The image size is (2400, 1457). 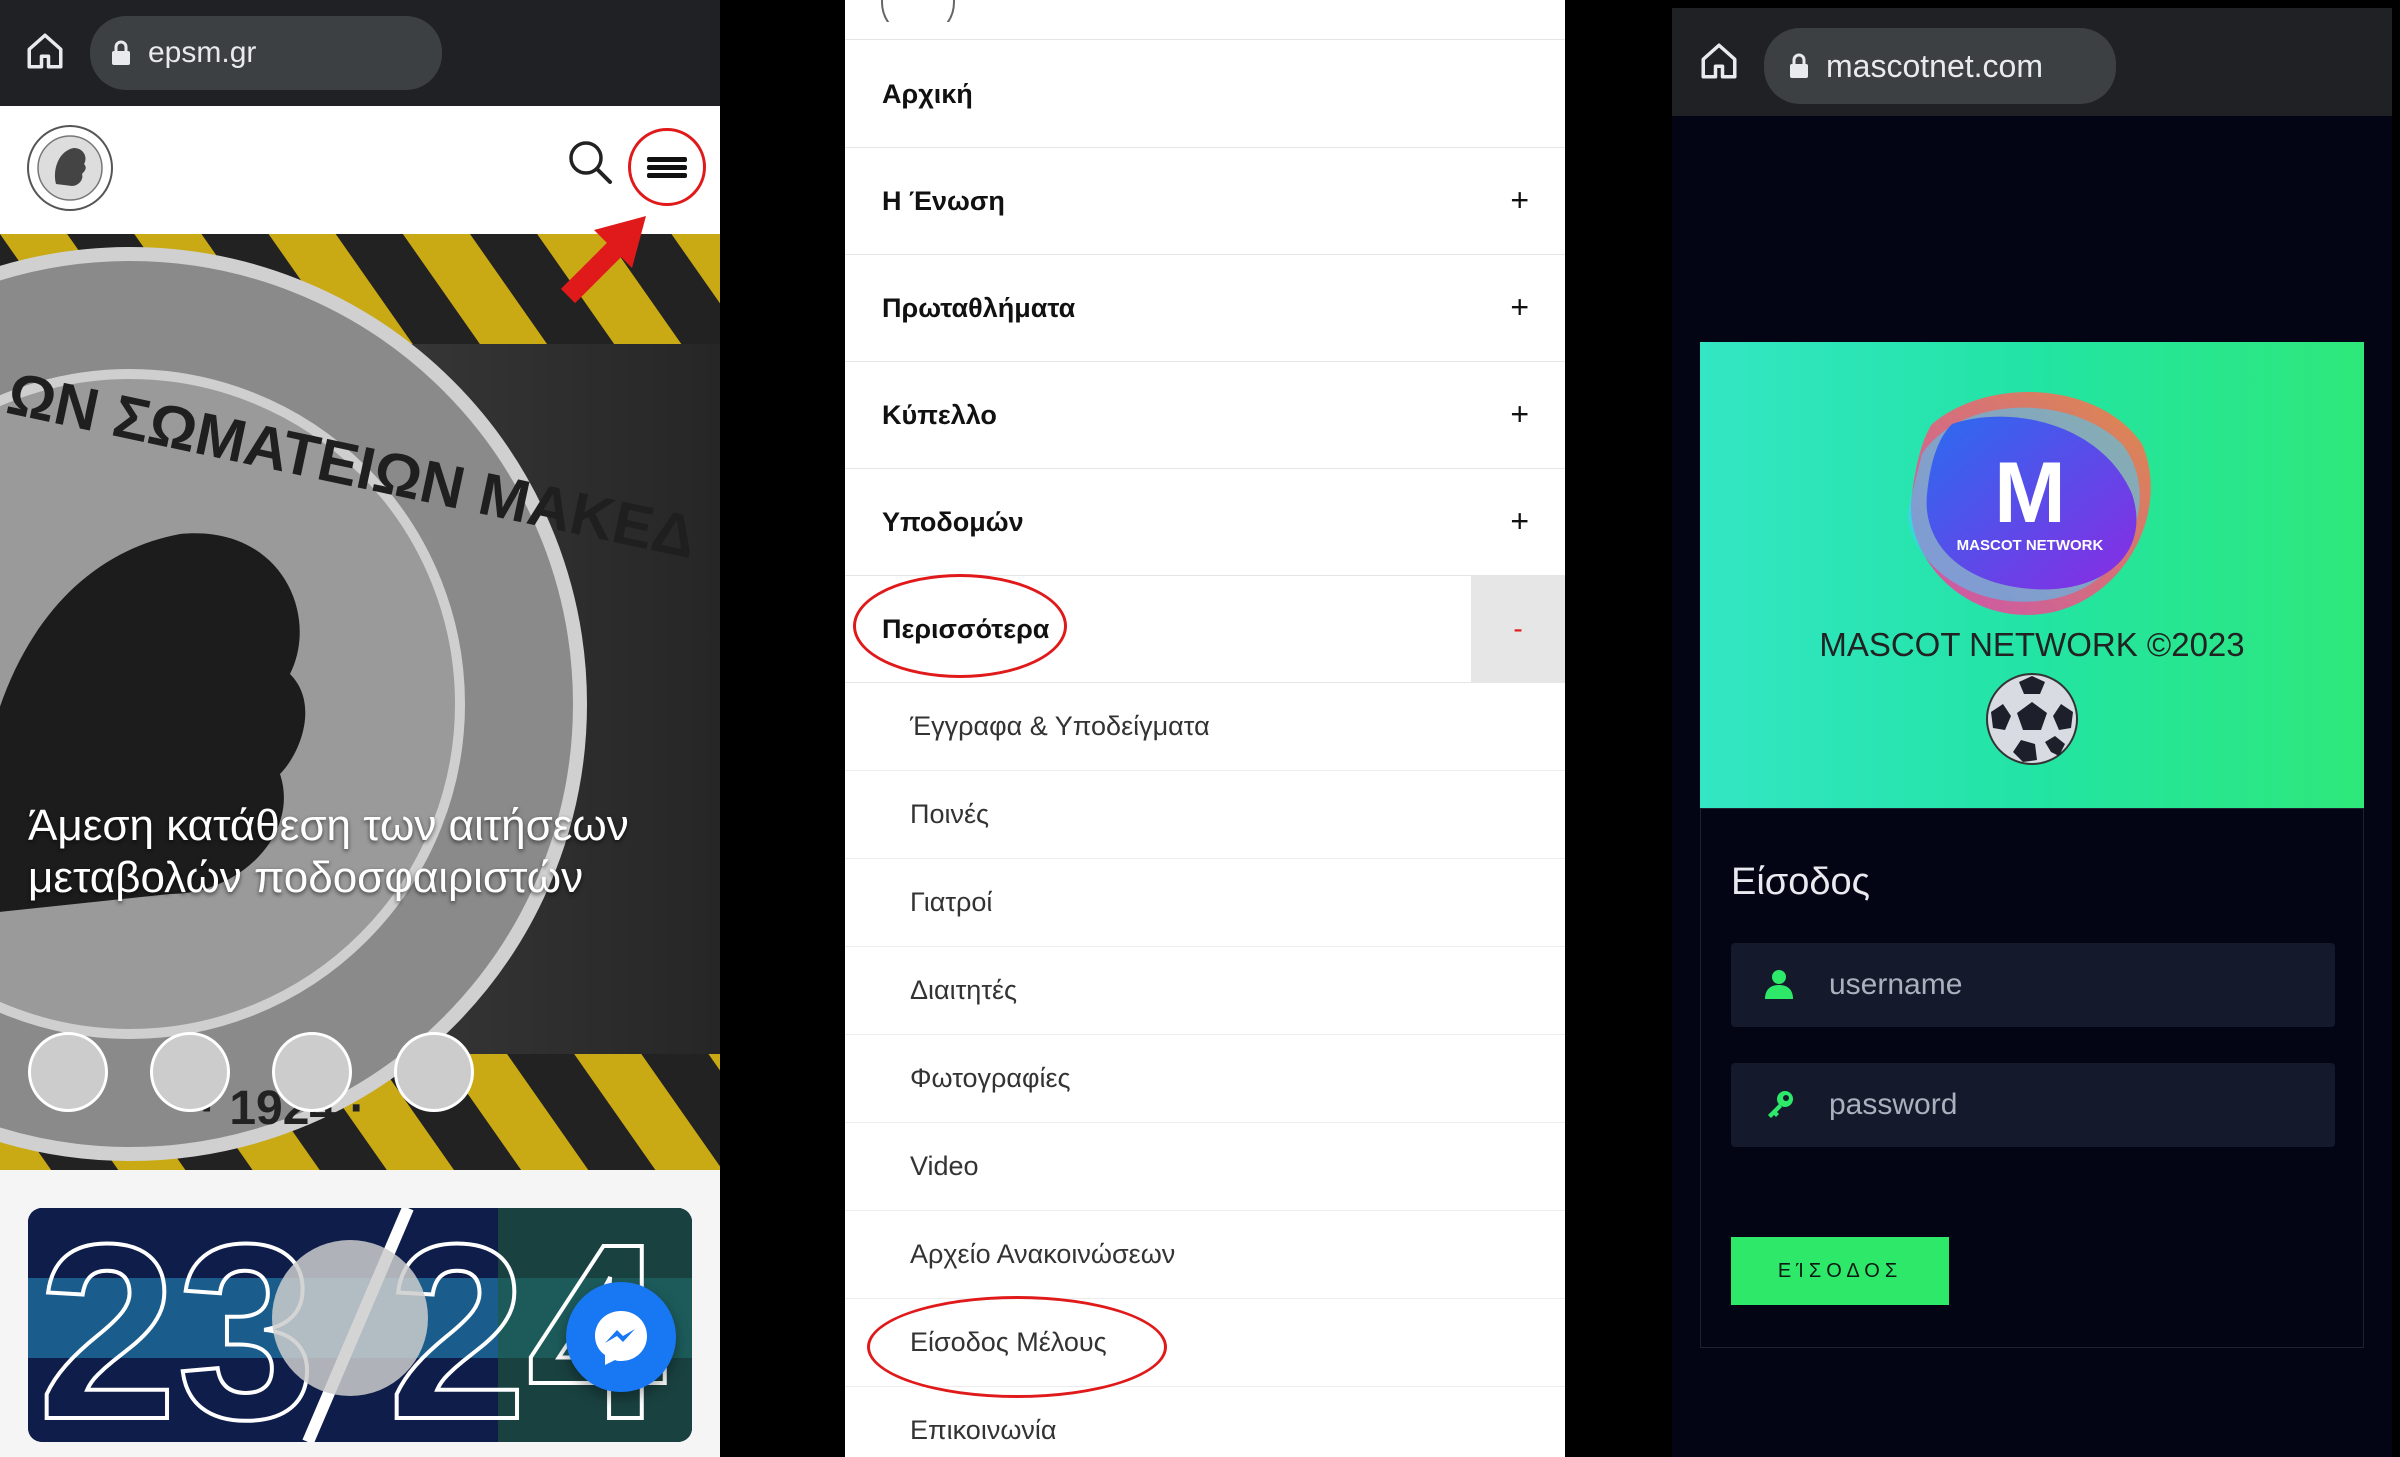 I want to click on browser-toolbar: epsm.gr, so click(x=360, y=53).